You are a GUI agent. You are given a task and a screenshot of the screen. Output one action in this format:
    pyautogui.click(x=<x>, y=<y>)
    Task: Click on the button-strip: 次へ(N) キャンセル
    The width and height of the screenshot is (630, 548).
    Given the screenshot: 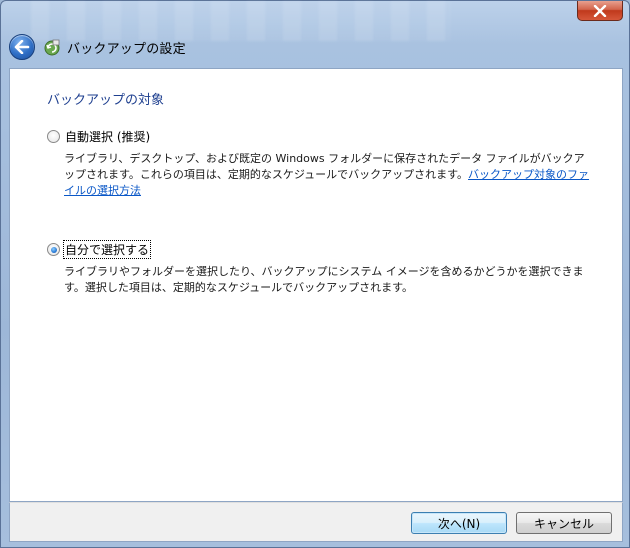 What is the action you would take?
    pyautogui.click(x=316, y=522)
    